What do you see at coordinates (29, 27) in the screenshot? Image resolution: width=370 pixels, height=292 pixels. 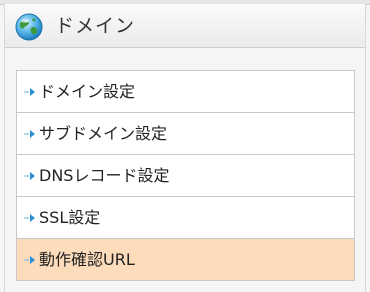 I see `globe-icon` at bounding box center [29, 27].